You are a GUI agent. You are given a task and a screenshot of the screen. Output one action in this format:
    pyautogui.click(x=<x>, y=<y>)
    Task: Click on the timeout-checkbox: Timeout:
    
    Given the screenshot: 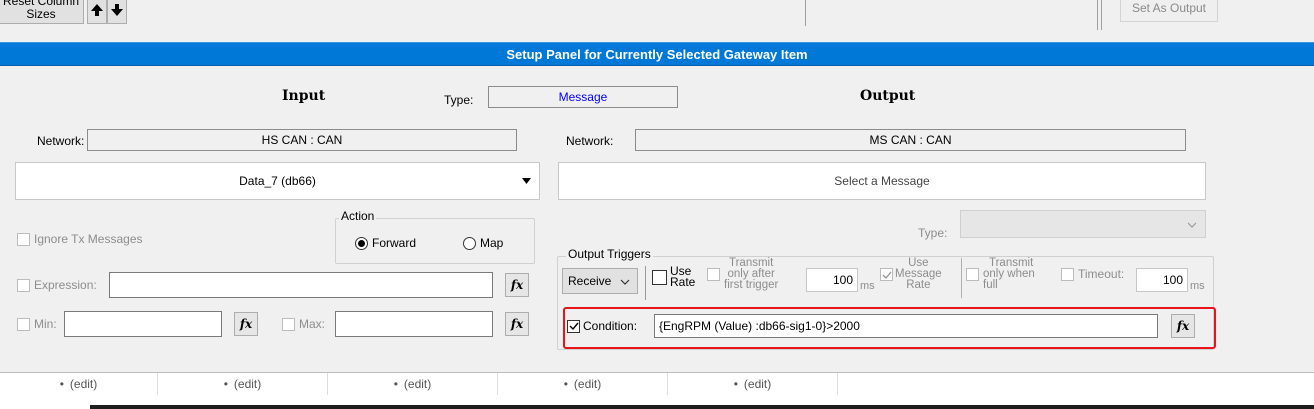 What is the action you would take?
    pyautogui.click(x=1092, y=274)
    